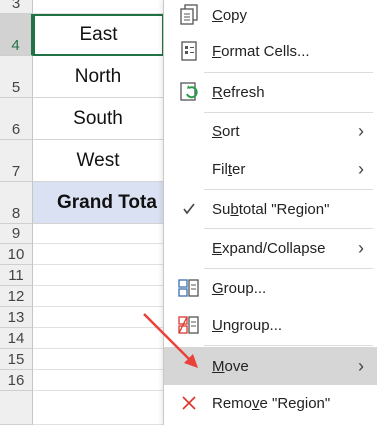  I want to click on cell-a3, so click(98, 7).